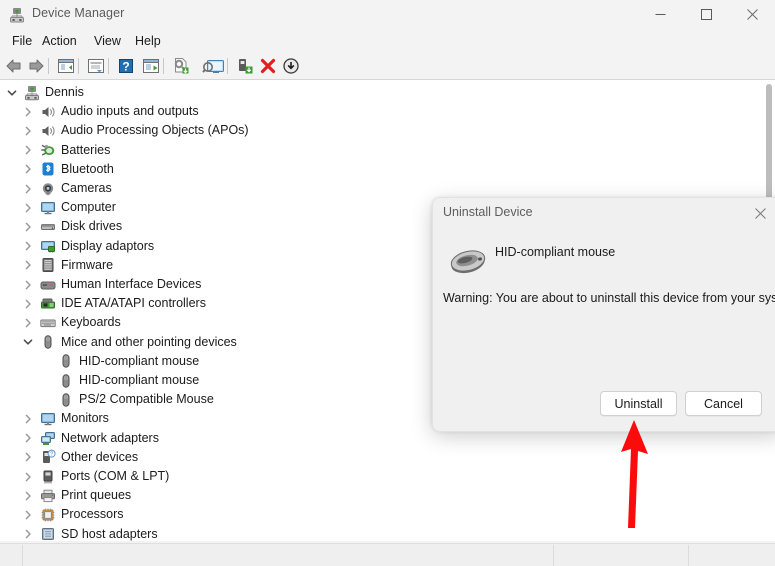 This screenshot has width=775, height=566. I want to click on dialog-device-name: HID-compliant mouse, so click(555, 252).